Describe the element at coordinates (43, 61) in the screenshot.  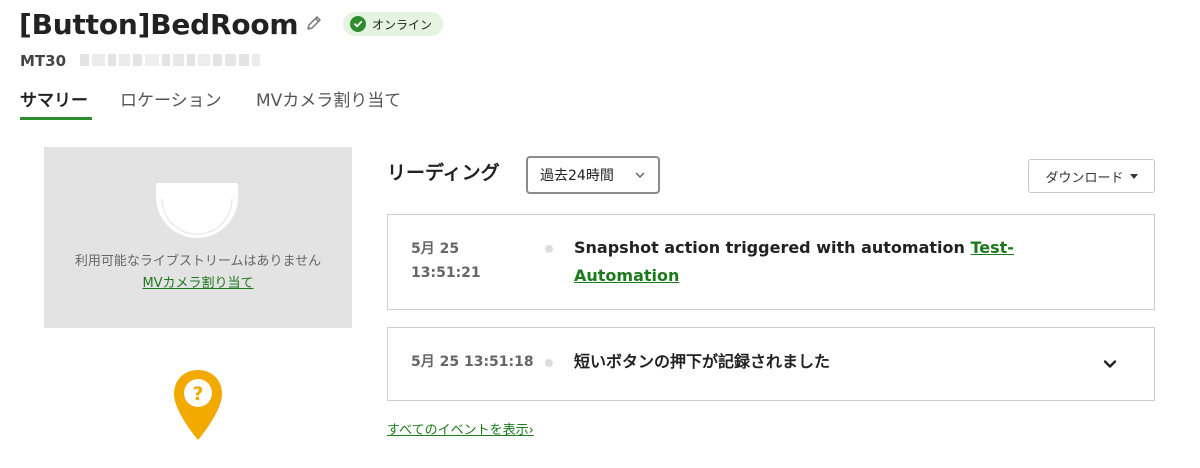
I see `device-model: MT30` at that location.